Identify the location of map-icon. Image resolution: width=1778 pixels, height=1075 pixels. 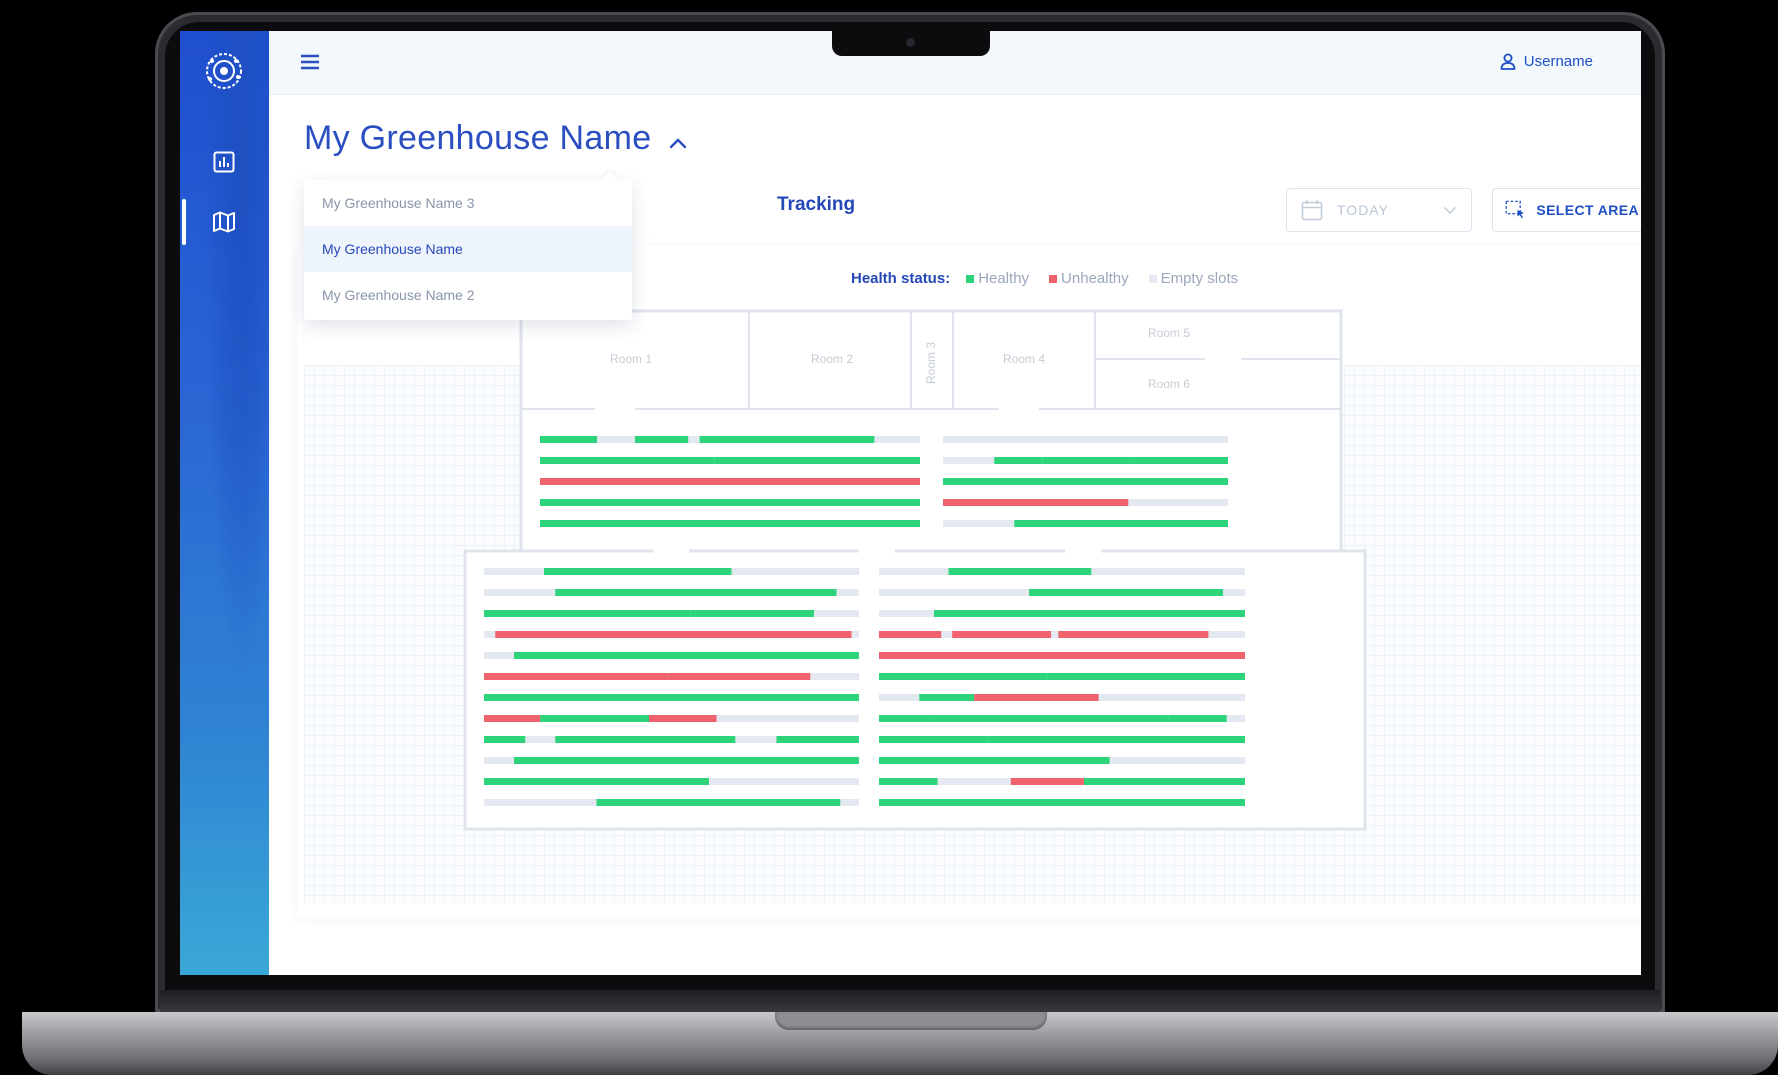
(224, 222).